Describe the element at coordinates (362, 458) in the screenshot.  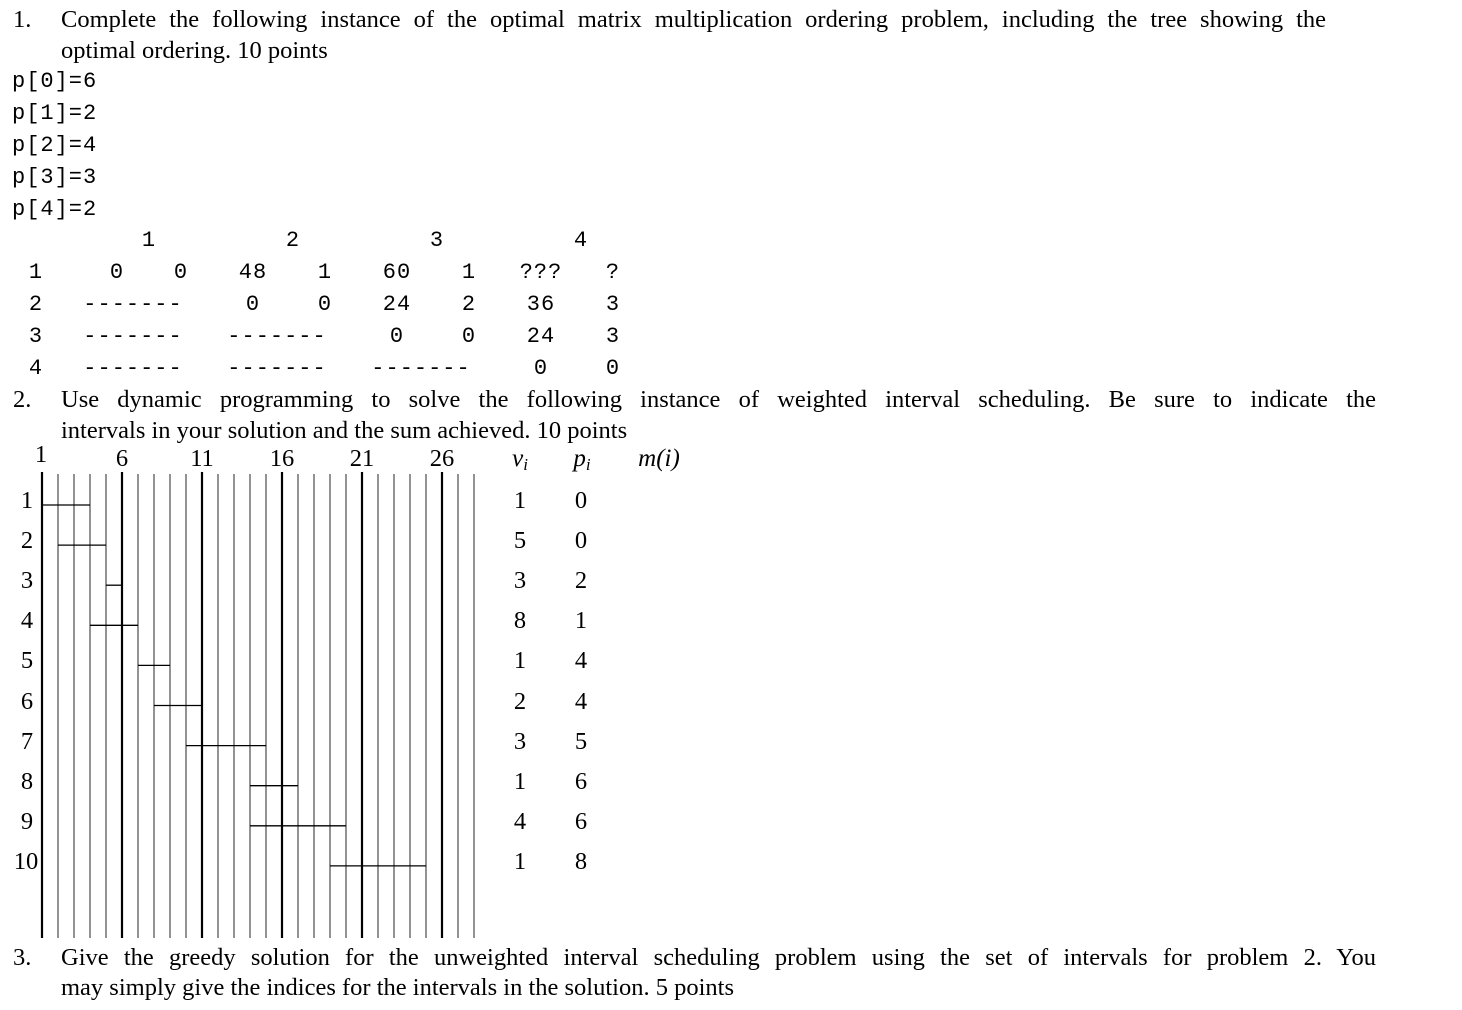
I see `axis-label: 21` at that location.